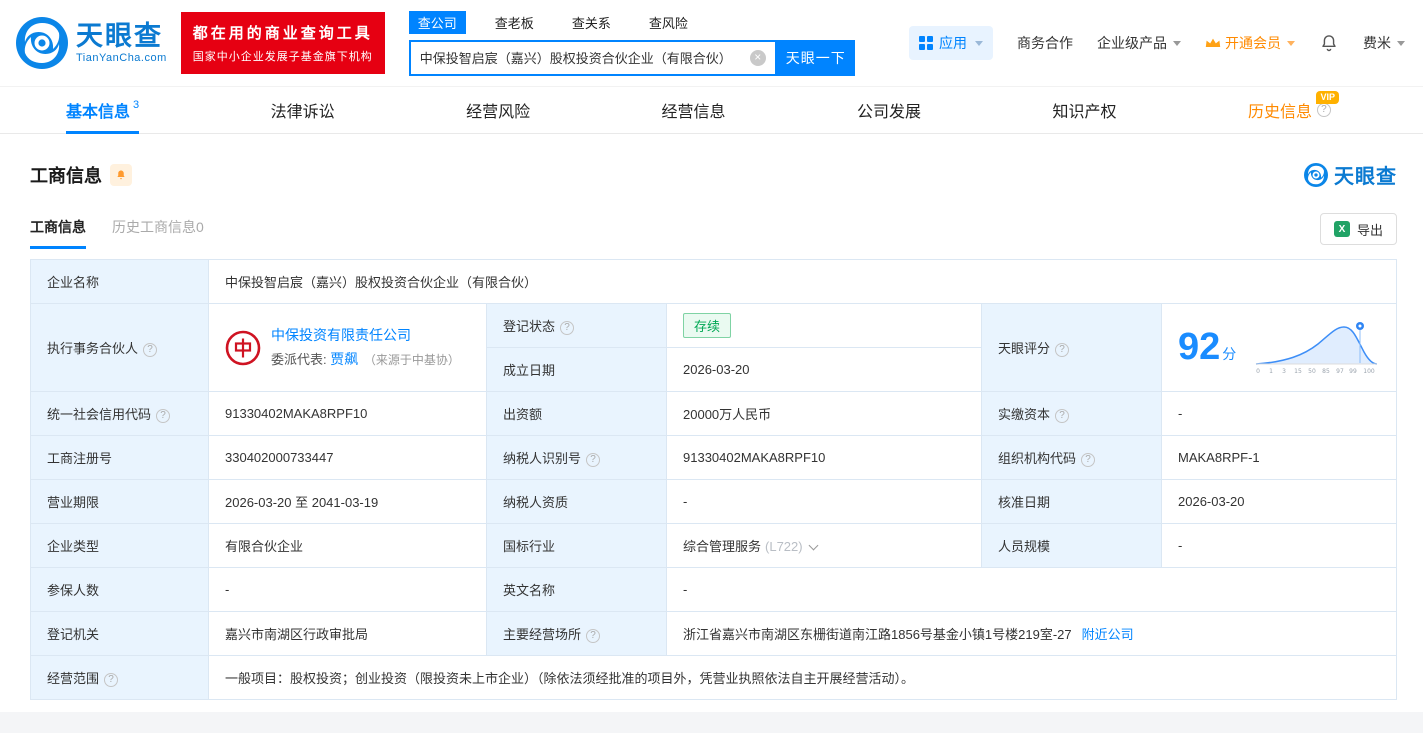 The height and width of the screenshot is (734, 1423). Describe the element at coordinates (437, 22) in the screenshot. I see `search-tab-company: 查公司` at that location.